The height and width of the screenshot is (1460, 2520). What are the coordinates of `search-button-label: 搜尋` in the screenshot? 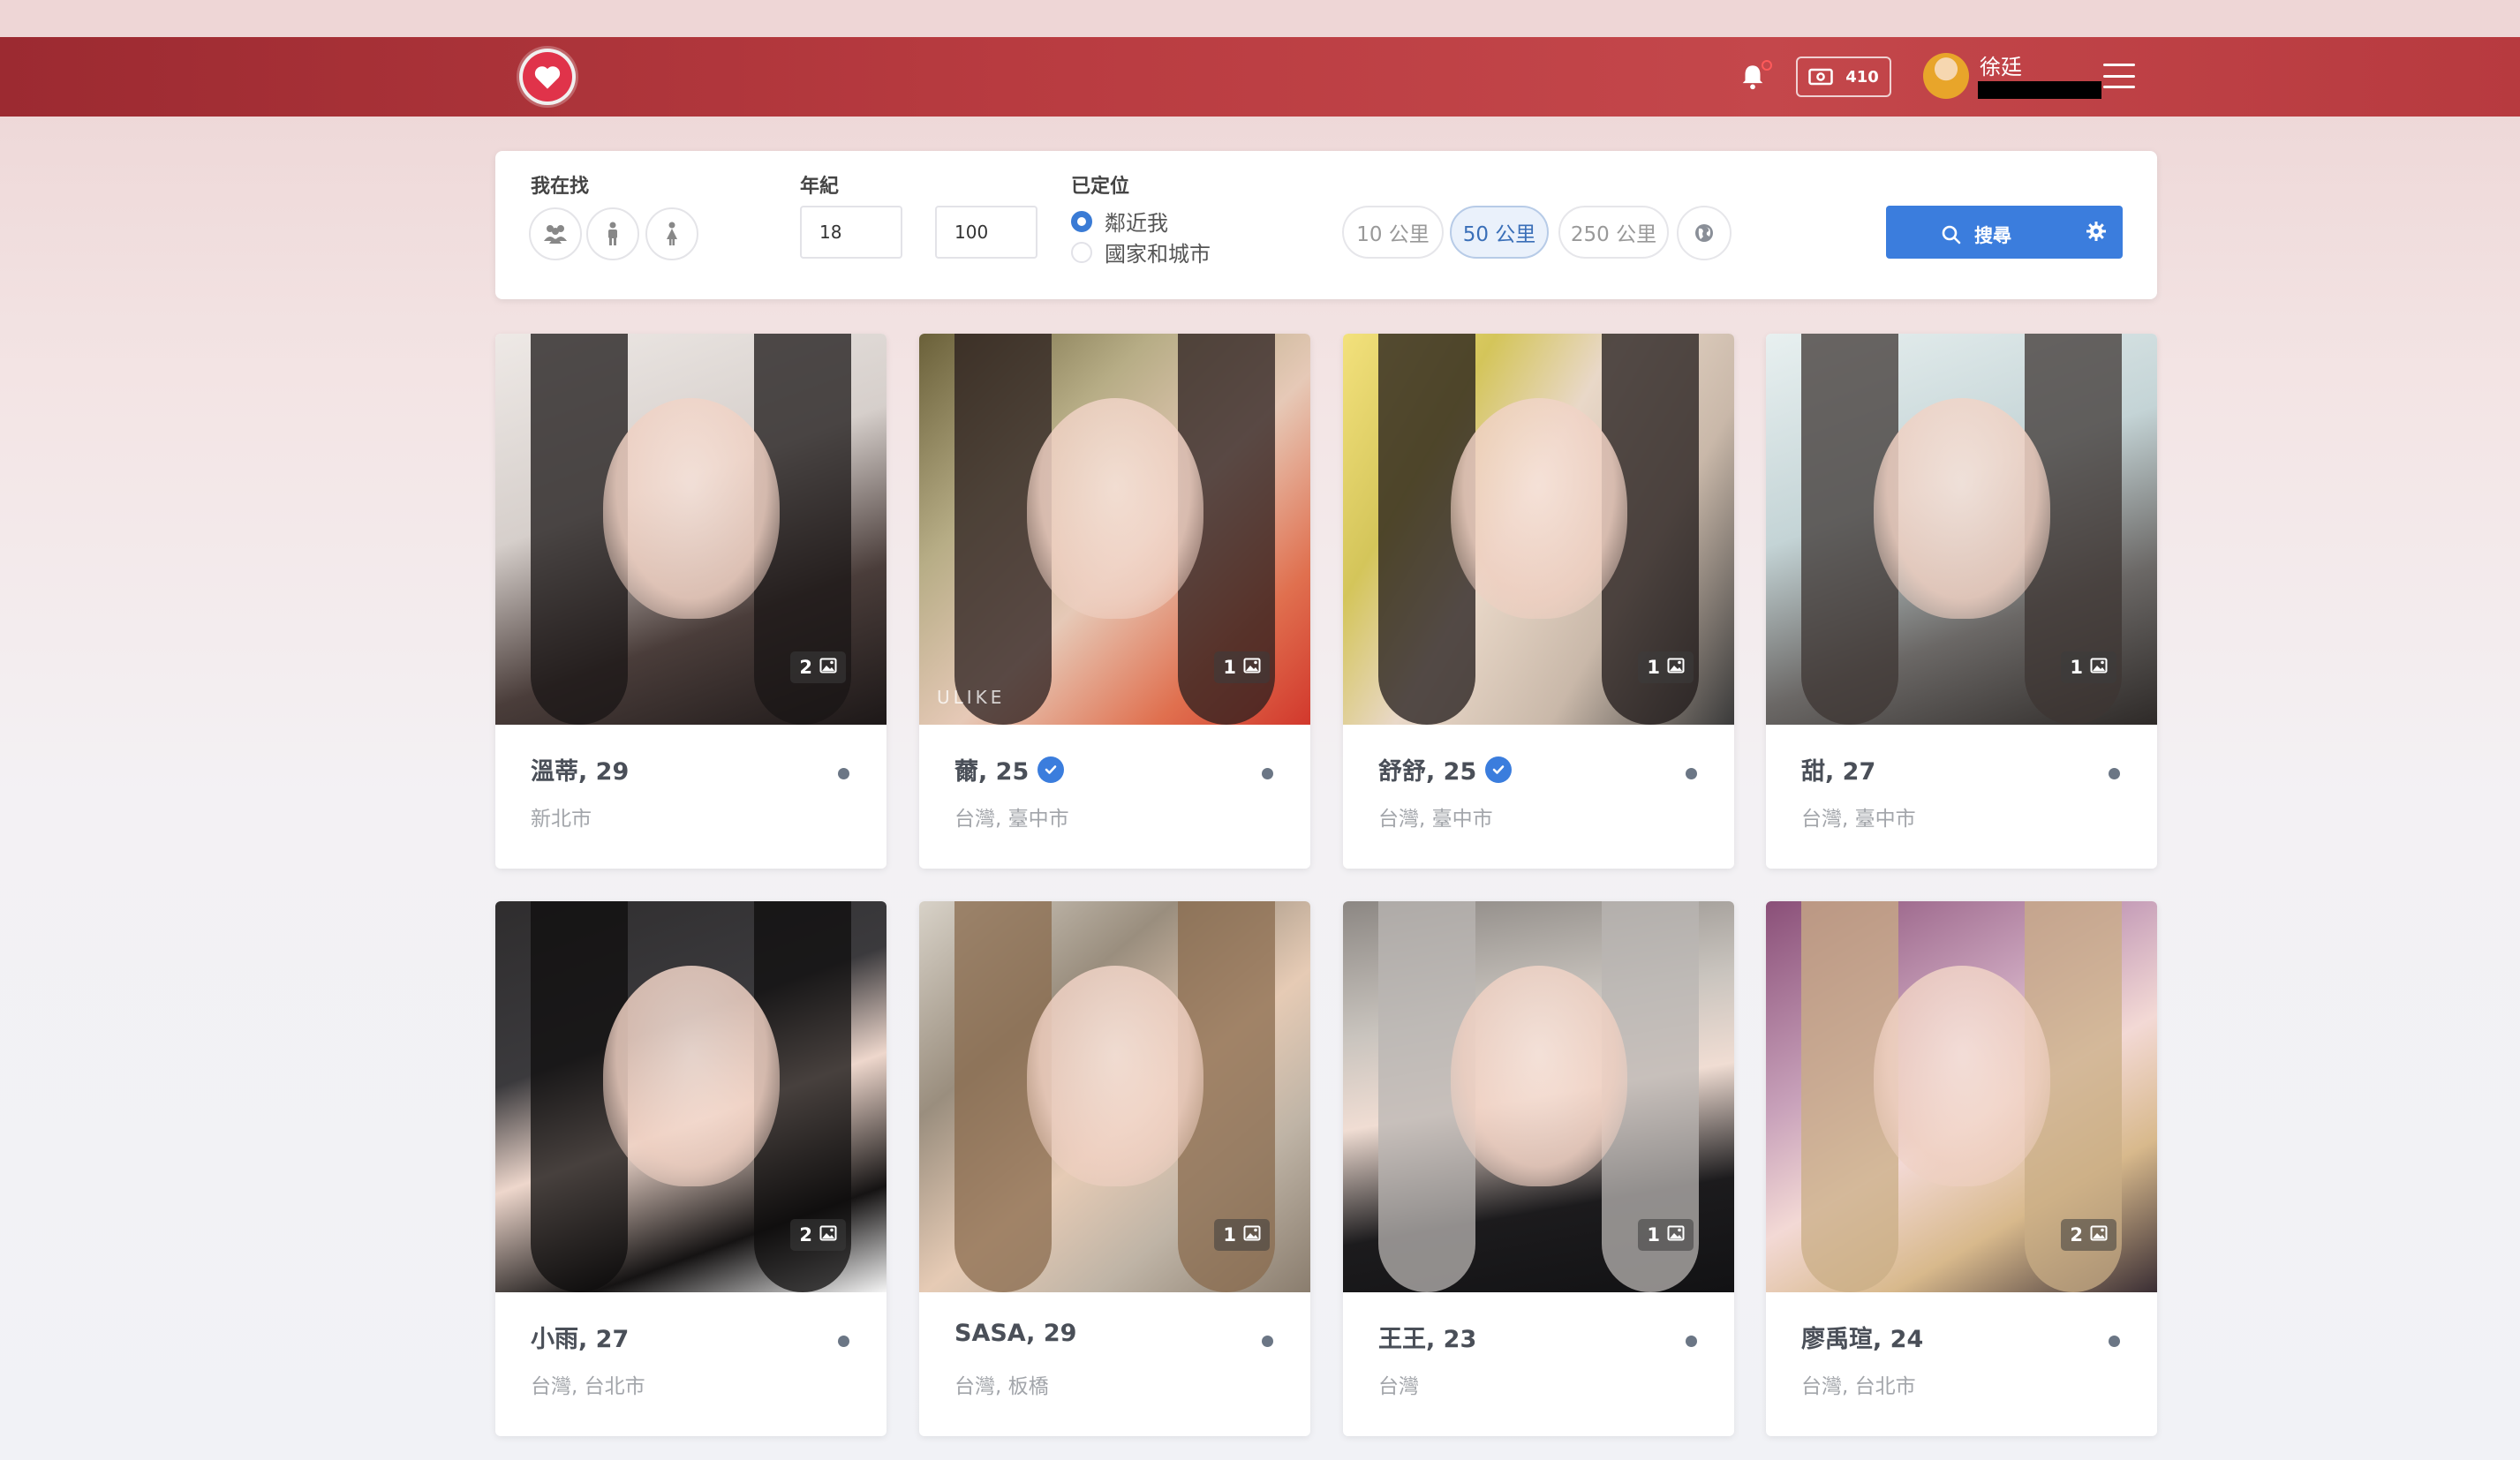 It's located at (1993, 235).